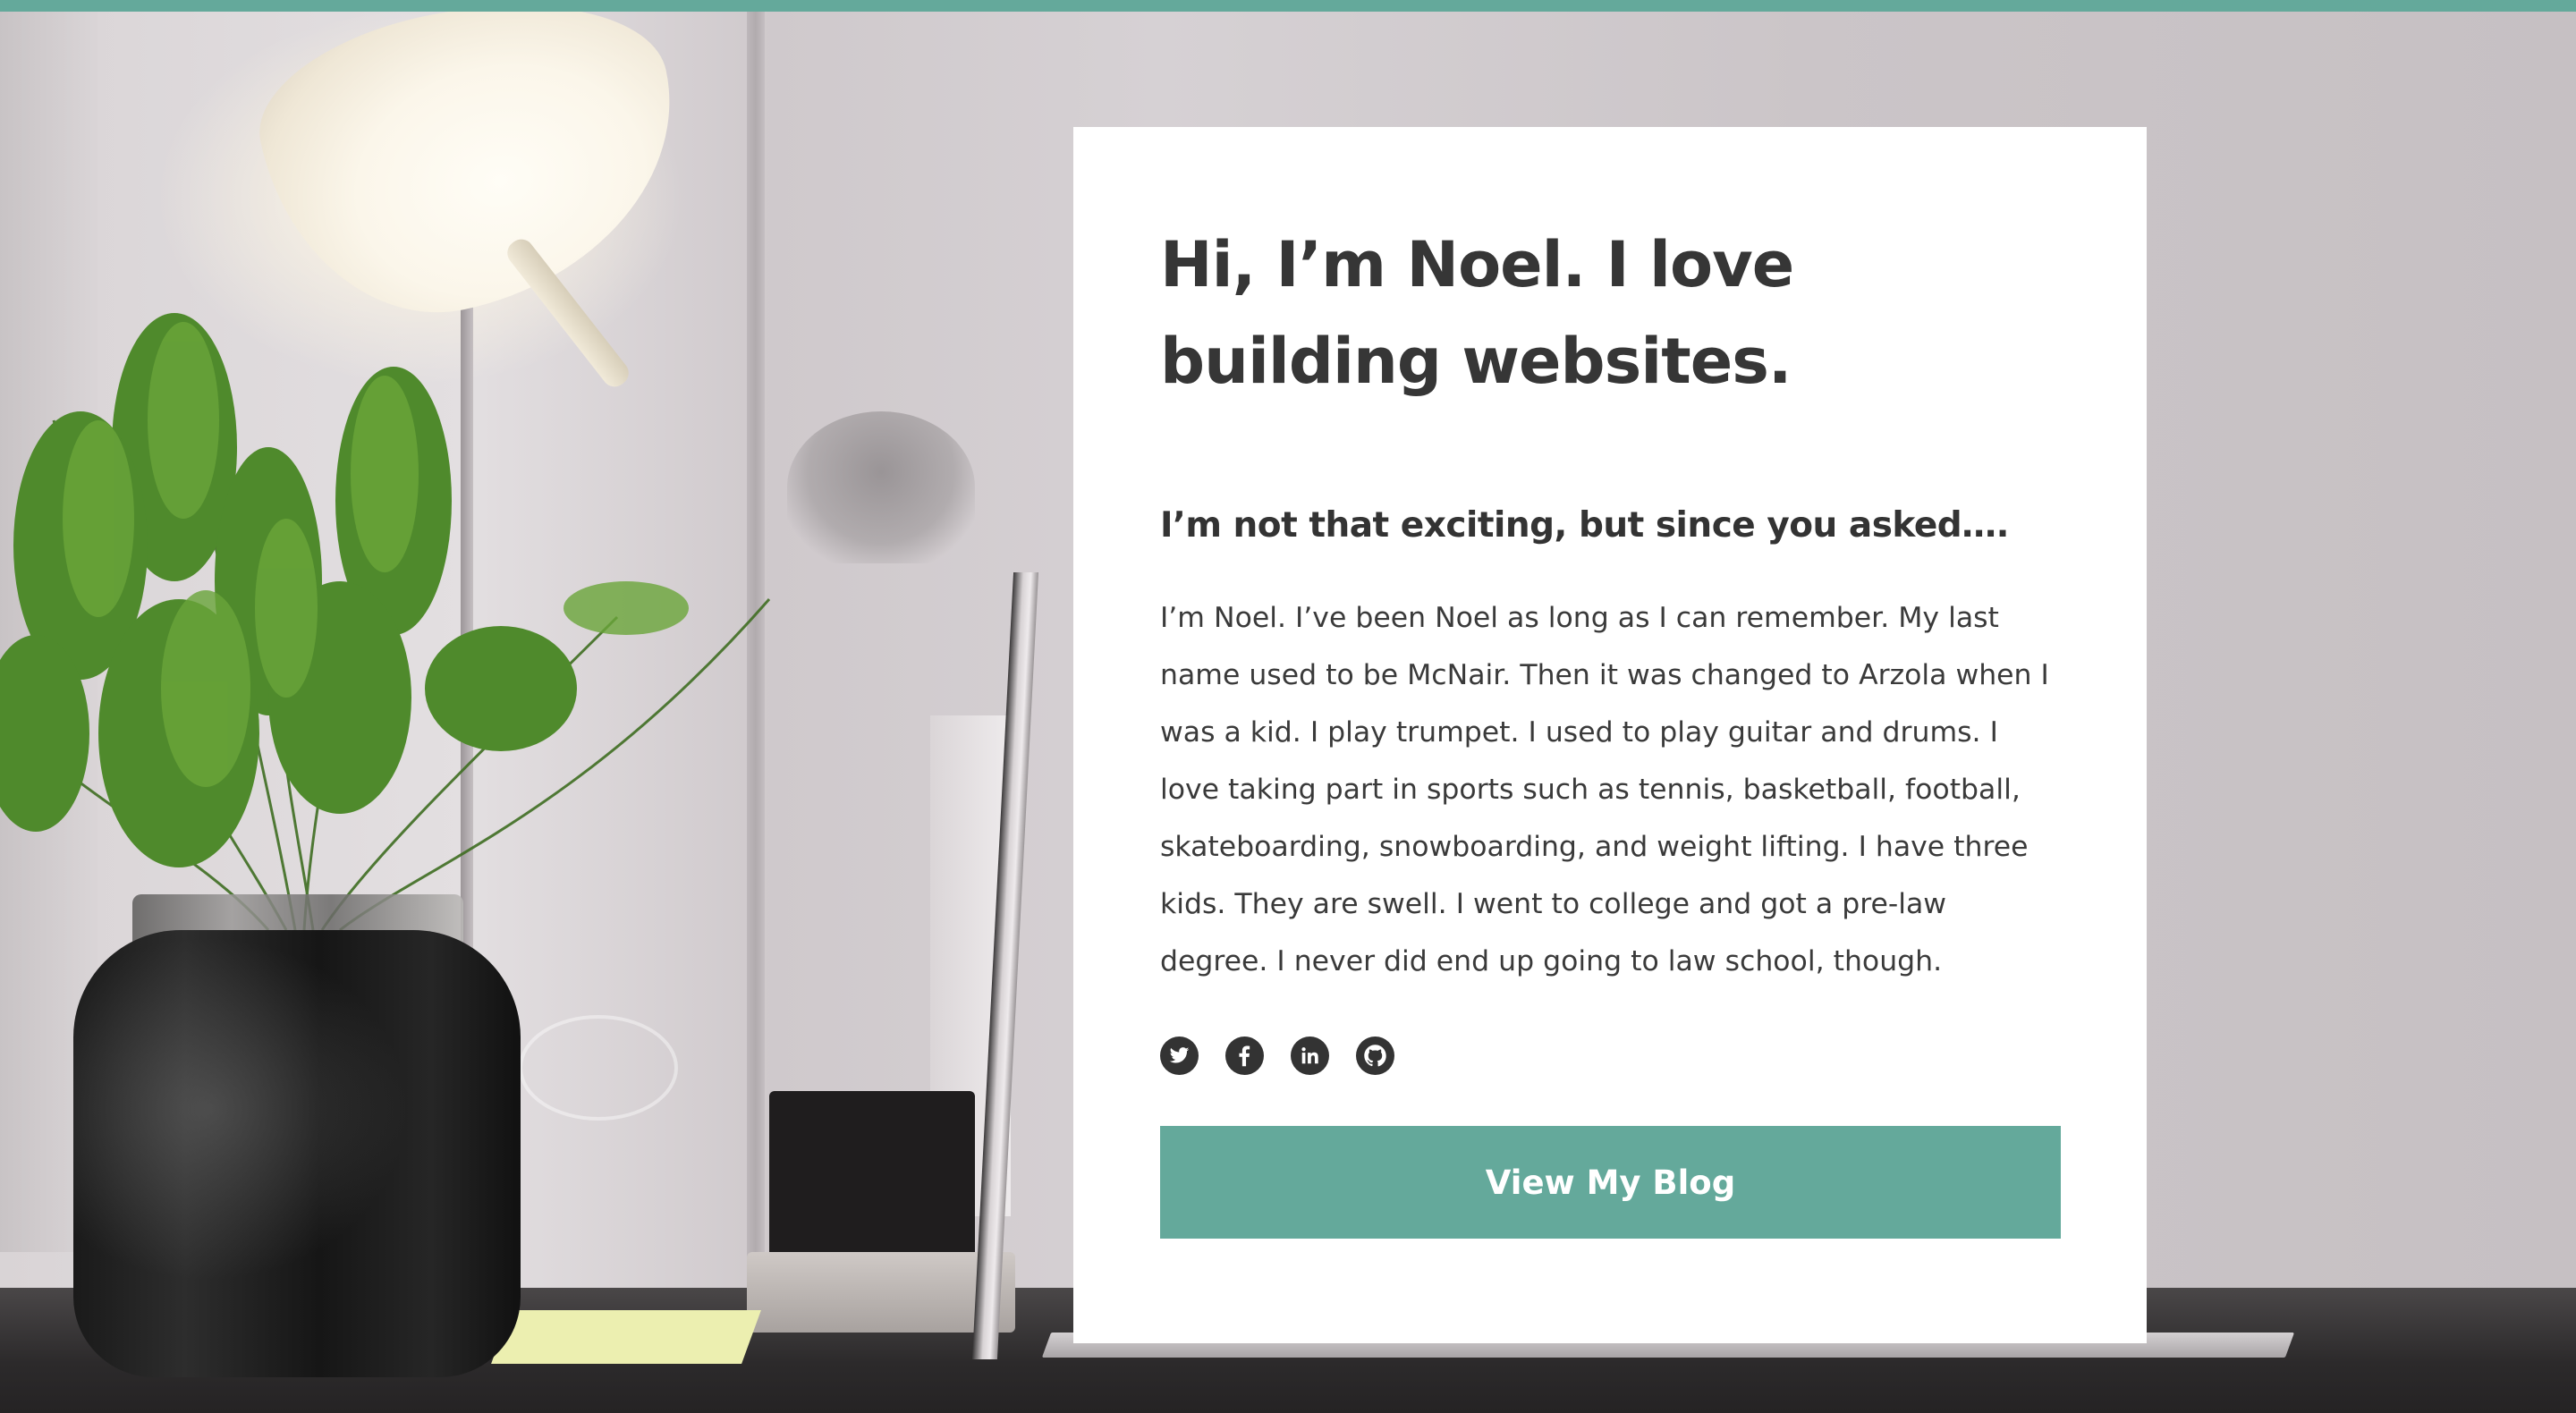 This screenshot has width=2576, height=1413. Describe the element at coordinates (598, 1068) in the screenshot. I see `glass-object` at that location.